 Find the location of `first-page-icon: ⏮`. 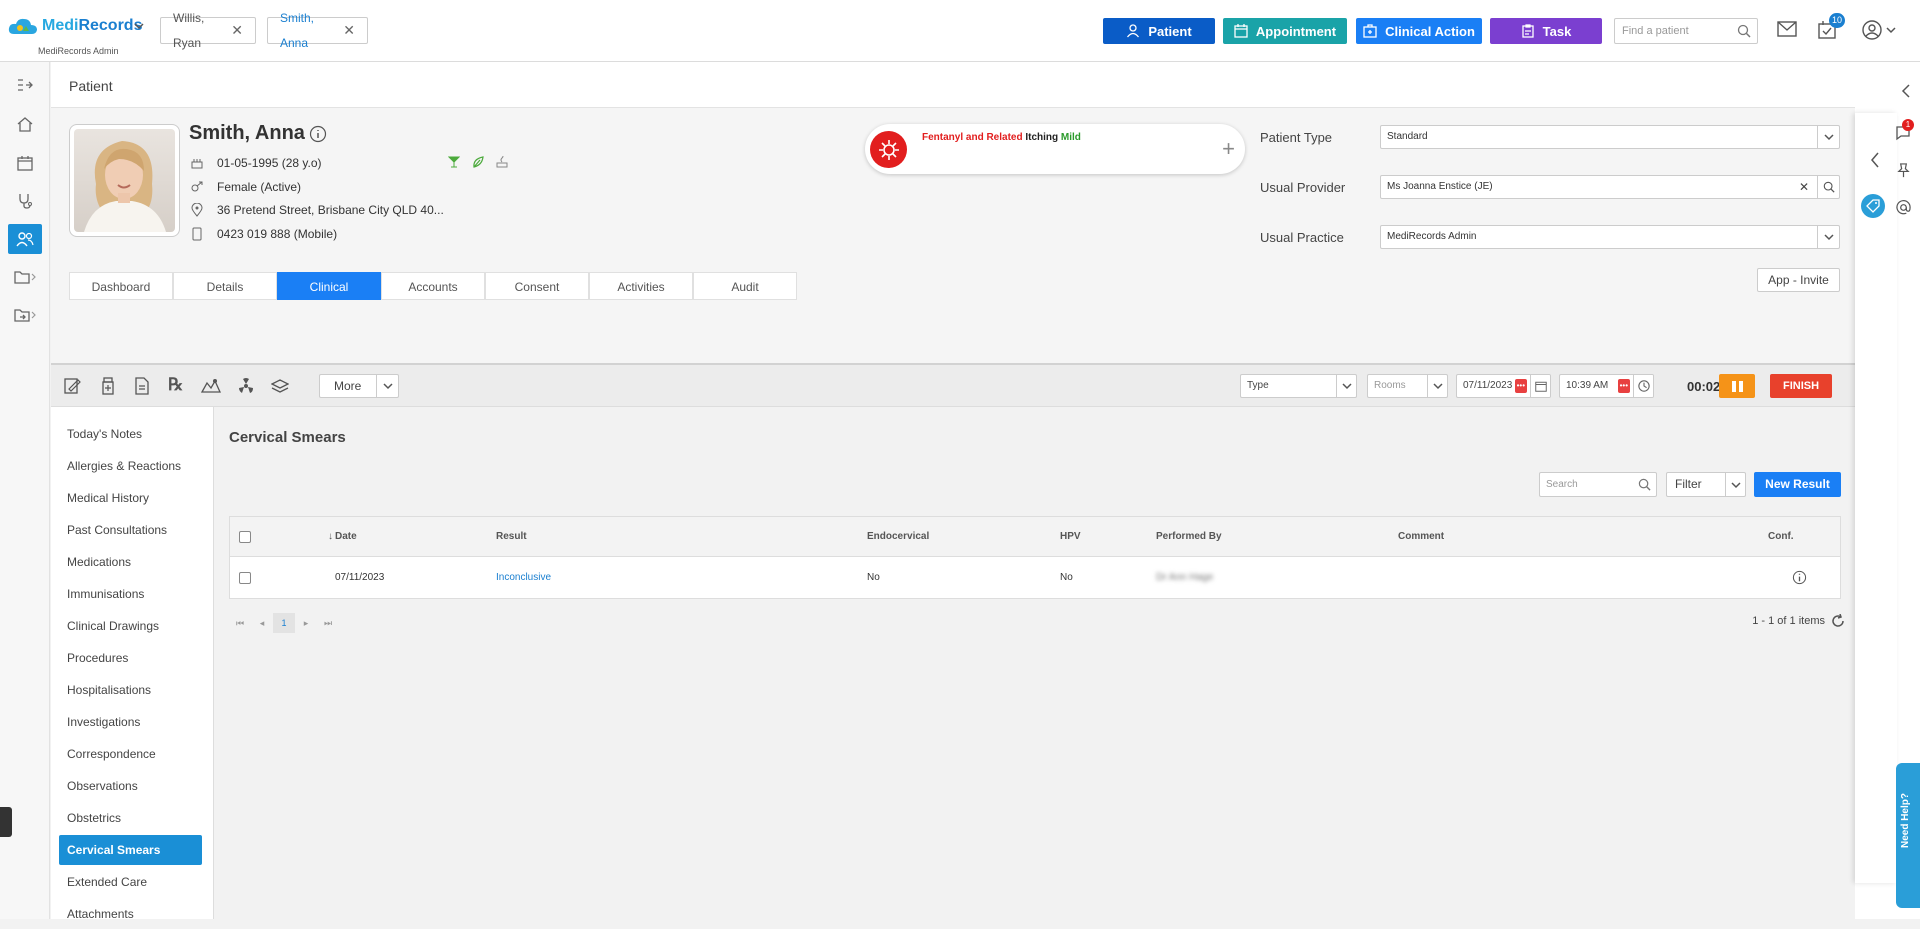

first-page-icon: ⏮ is located at coordinates (240, 623).